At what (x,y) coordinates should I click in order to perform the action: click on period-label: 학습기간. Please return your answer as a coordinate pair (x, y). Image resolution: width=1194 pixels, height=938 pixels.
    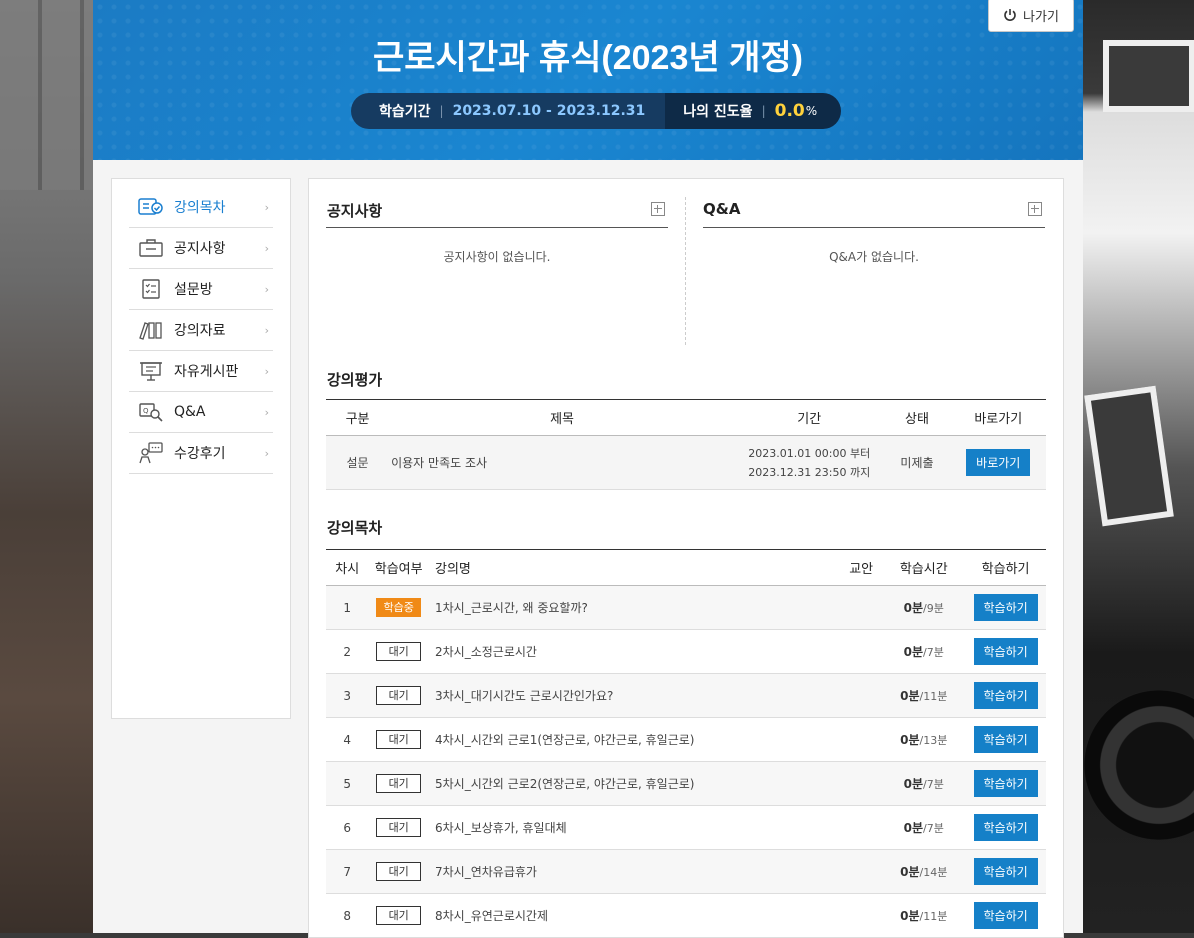
    Looking at the image, I should click on (405, 112).